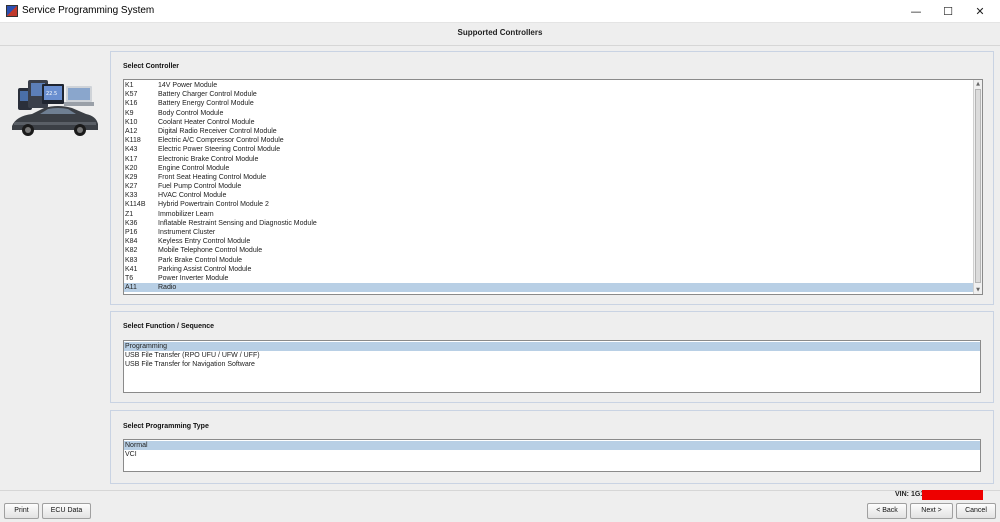  I want to click on controller-code: K84, so click(131, 242).